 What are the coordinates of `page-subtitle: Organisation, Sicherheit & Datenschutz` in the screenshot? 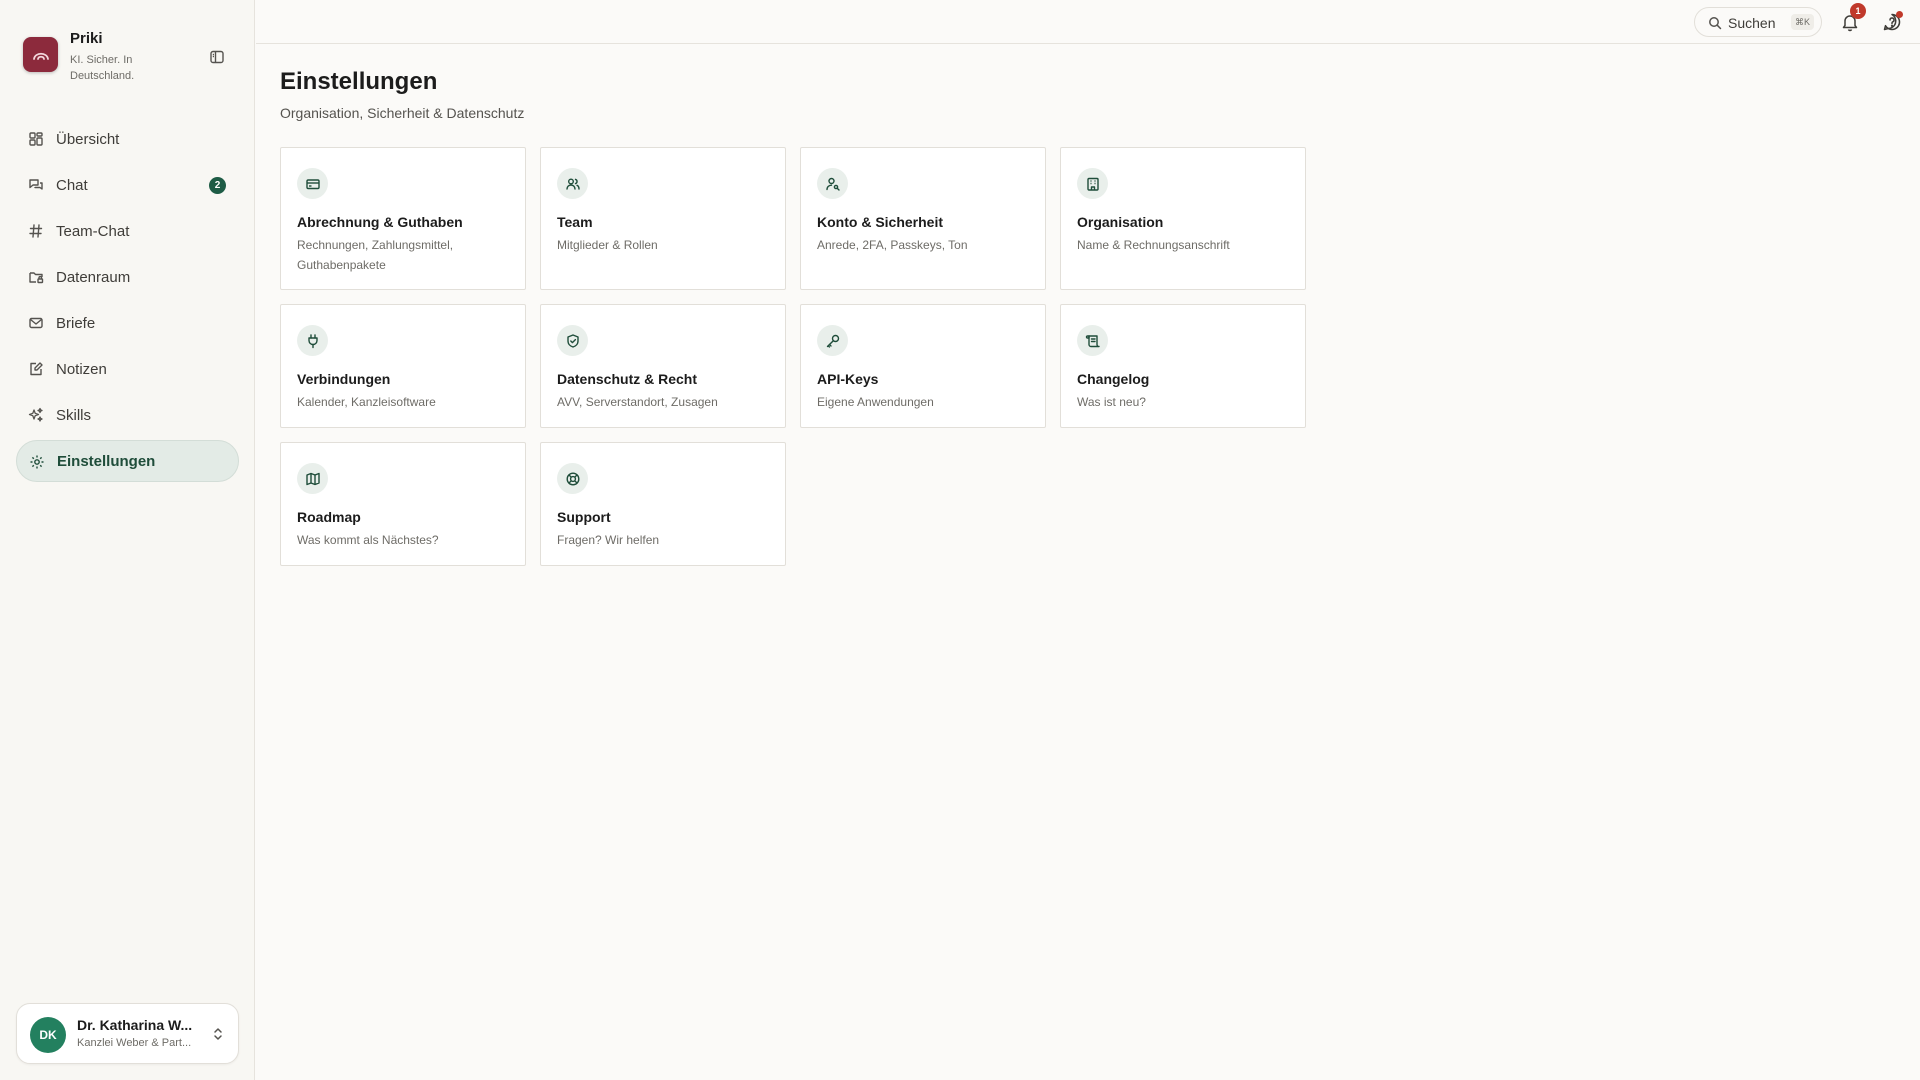 It's located at (402, 113).